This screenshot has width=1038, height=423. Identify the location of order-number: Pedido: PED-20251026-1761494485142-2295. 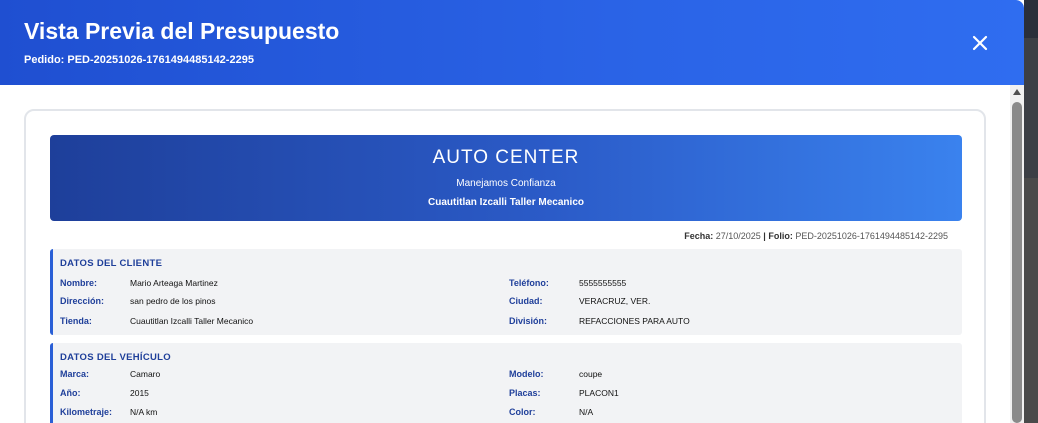
(139, 60).